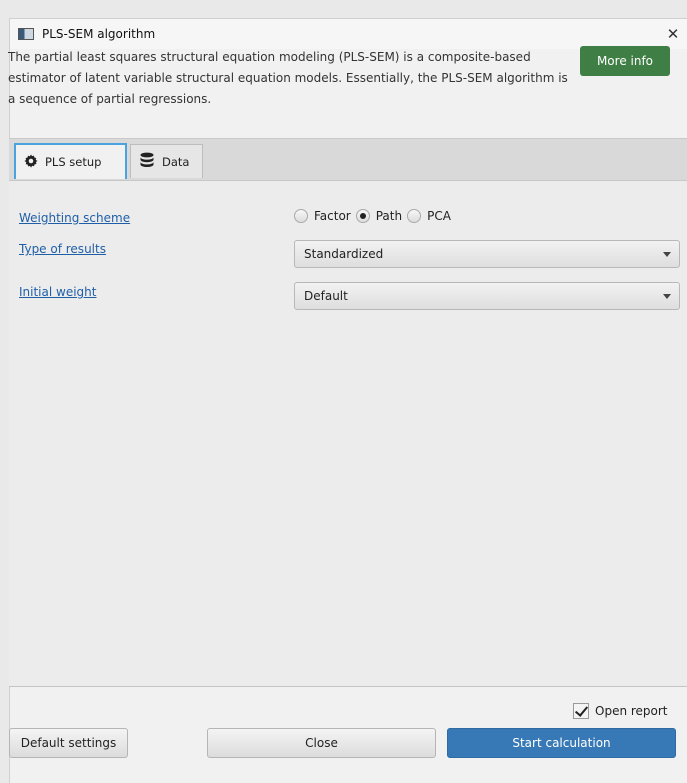  Describe the element at coordinates (147, 161) in the screenshot. I see `database-icon` at that location.